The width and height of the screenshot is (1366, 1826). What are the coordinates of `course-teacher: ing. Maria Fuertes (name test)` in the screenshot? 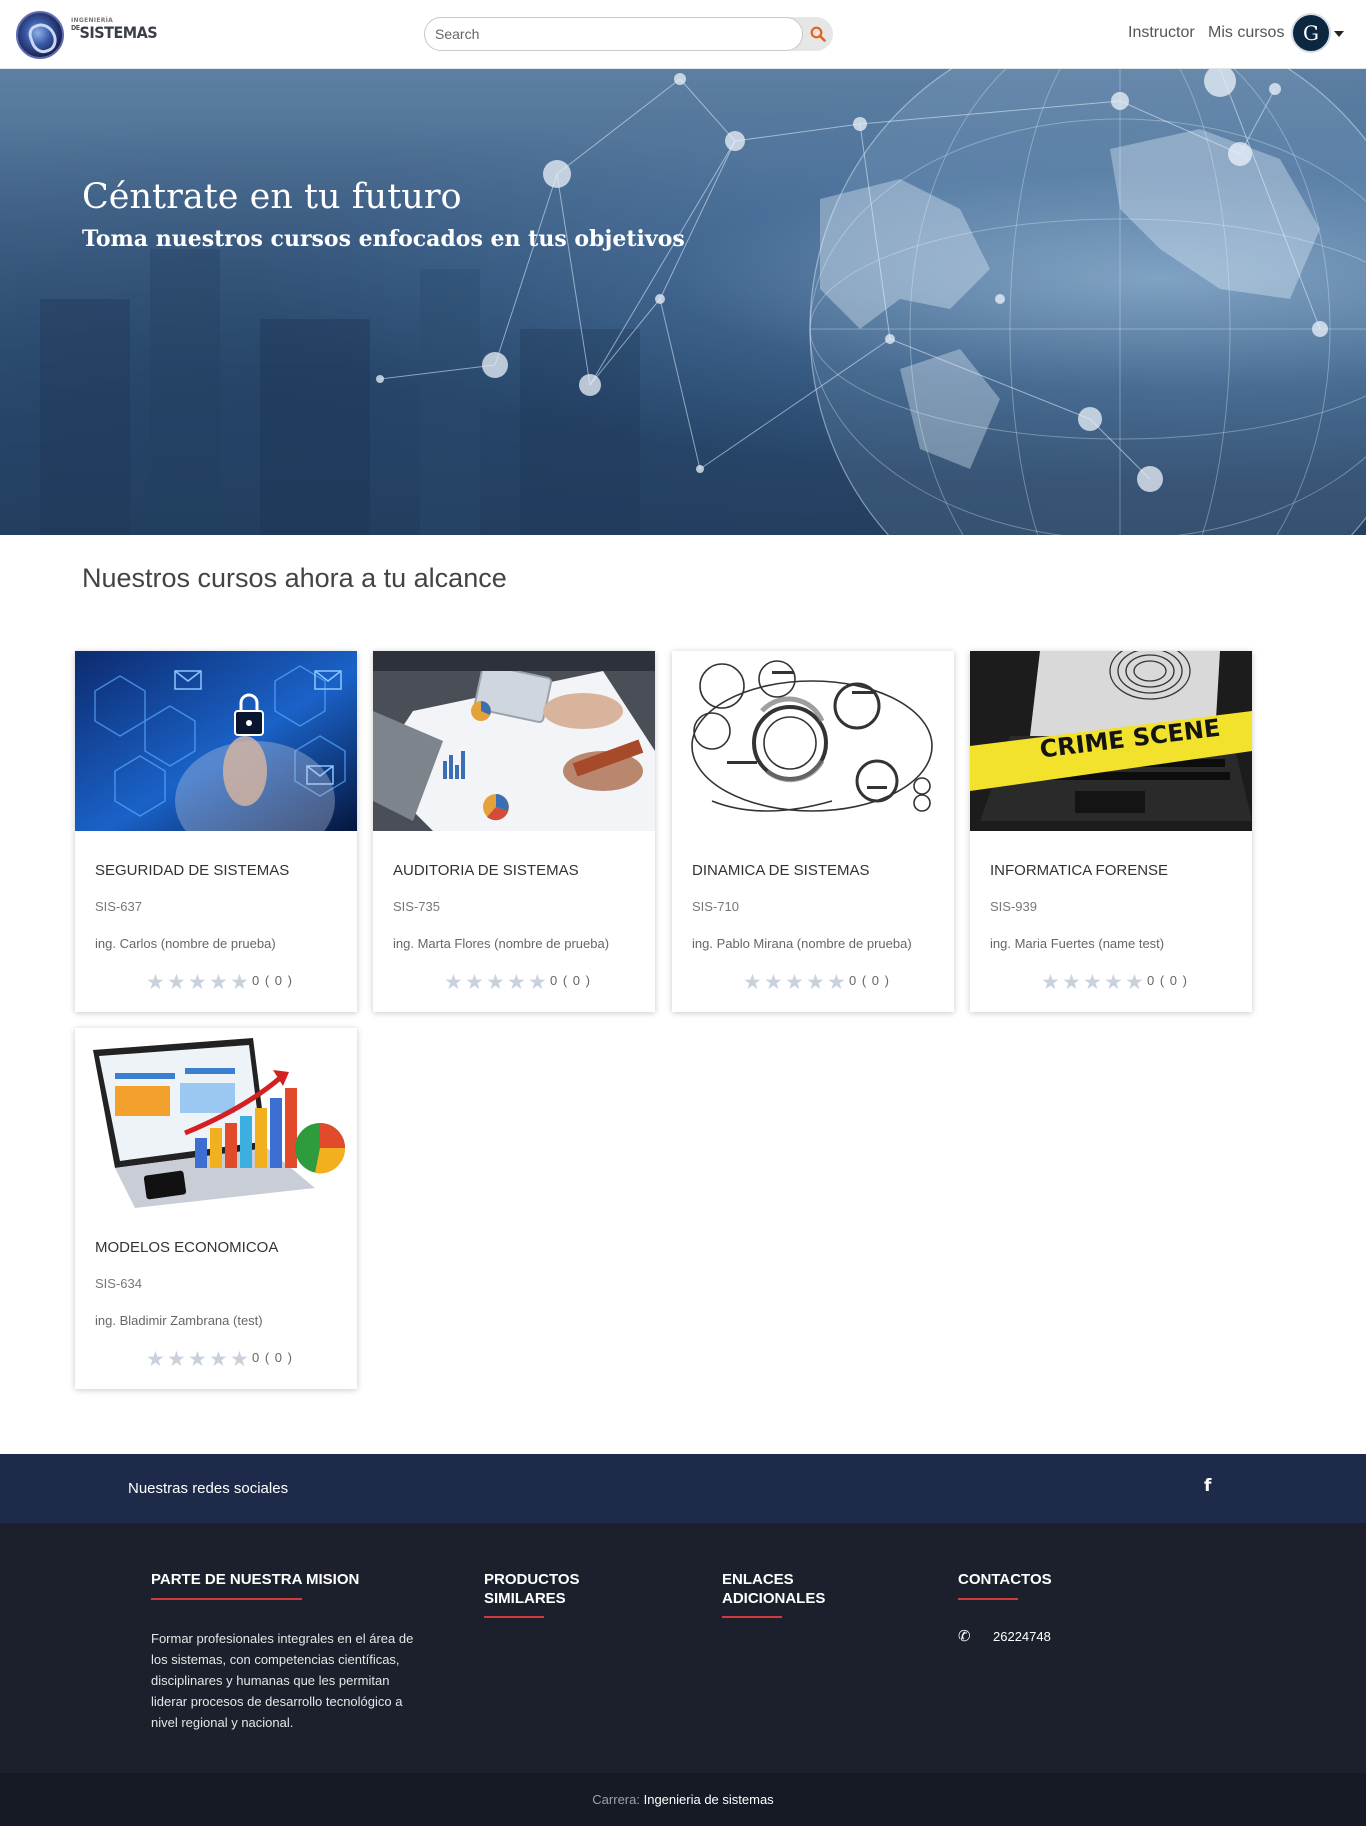 It's located at (1077, 943).